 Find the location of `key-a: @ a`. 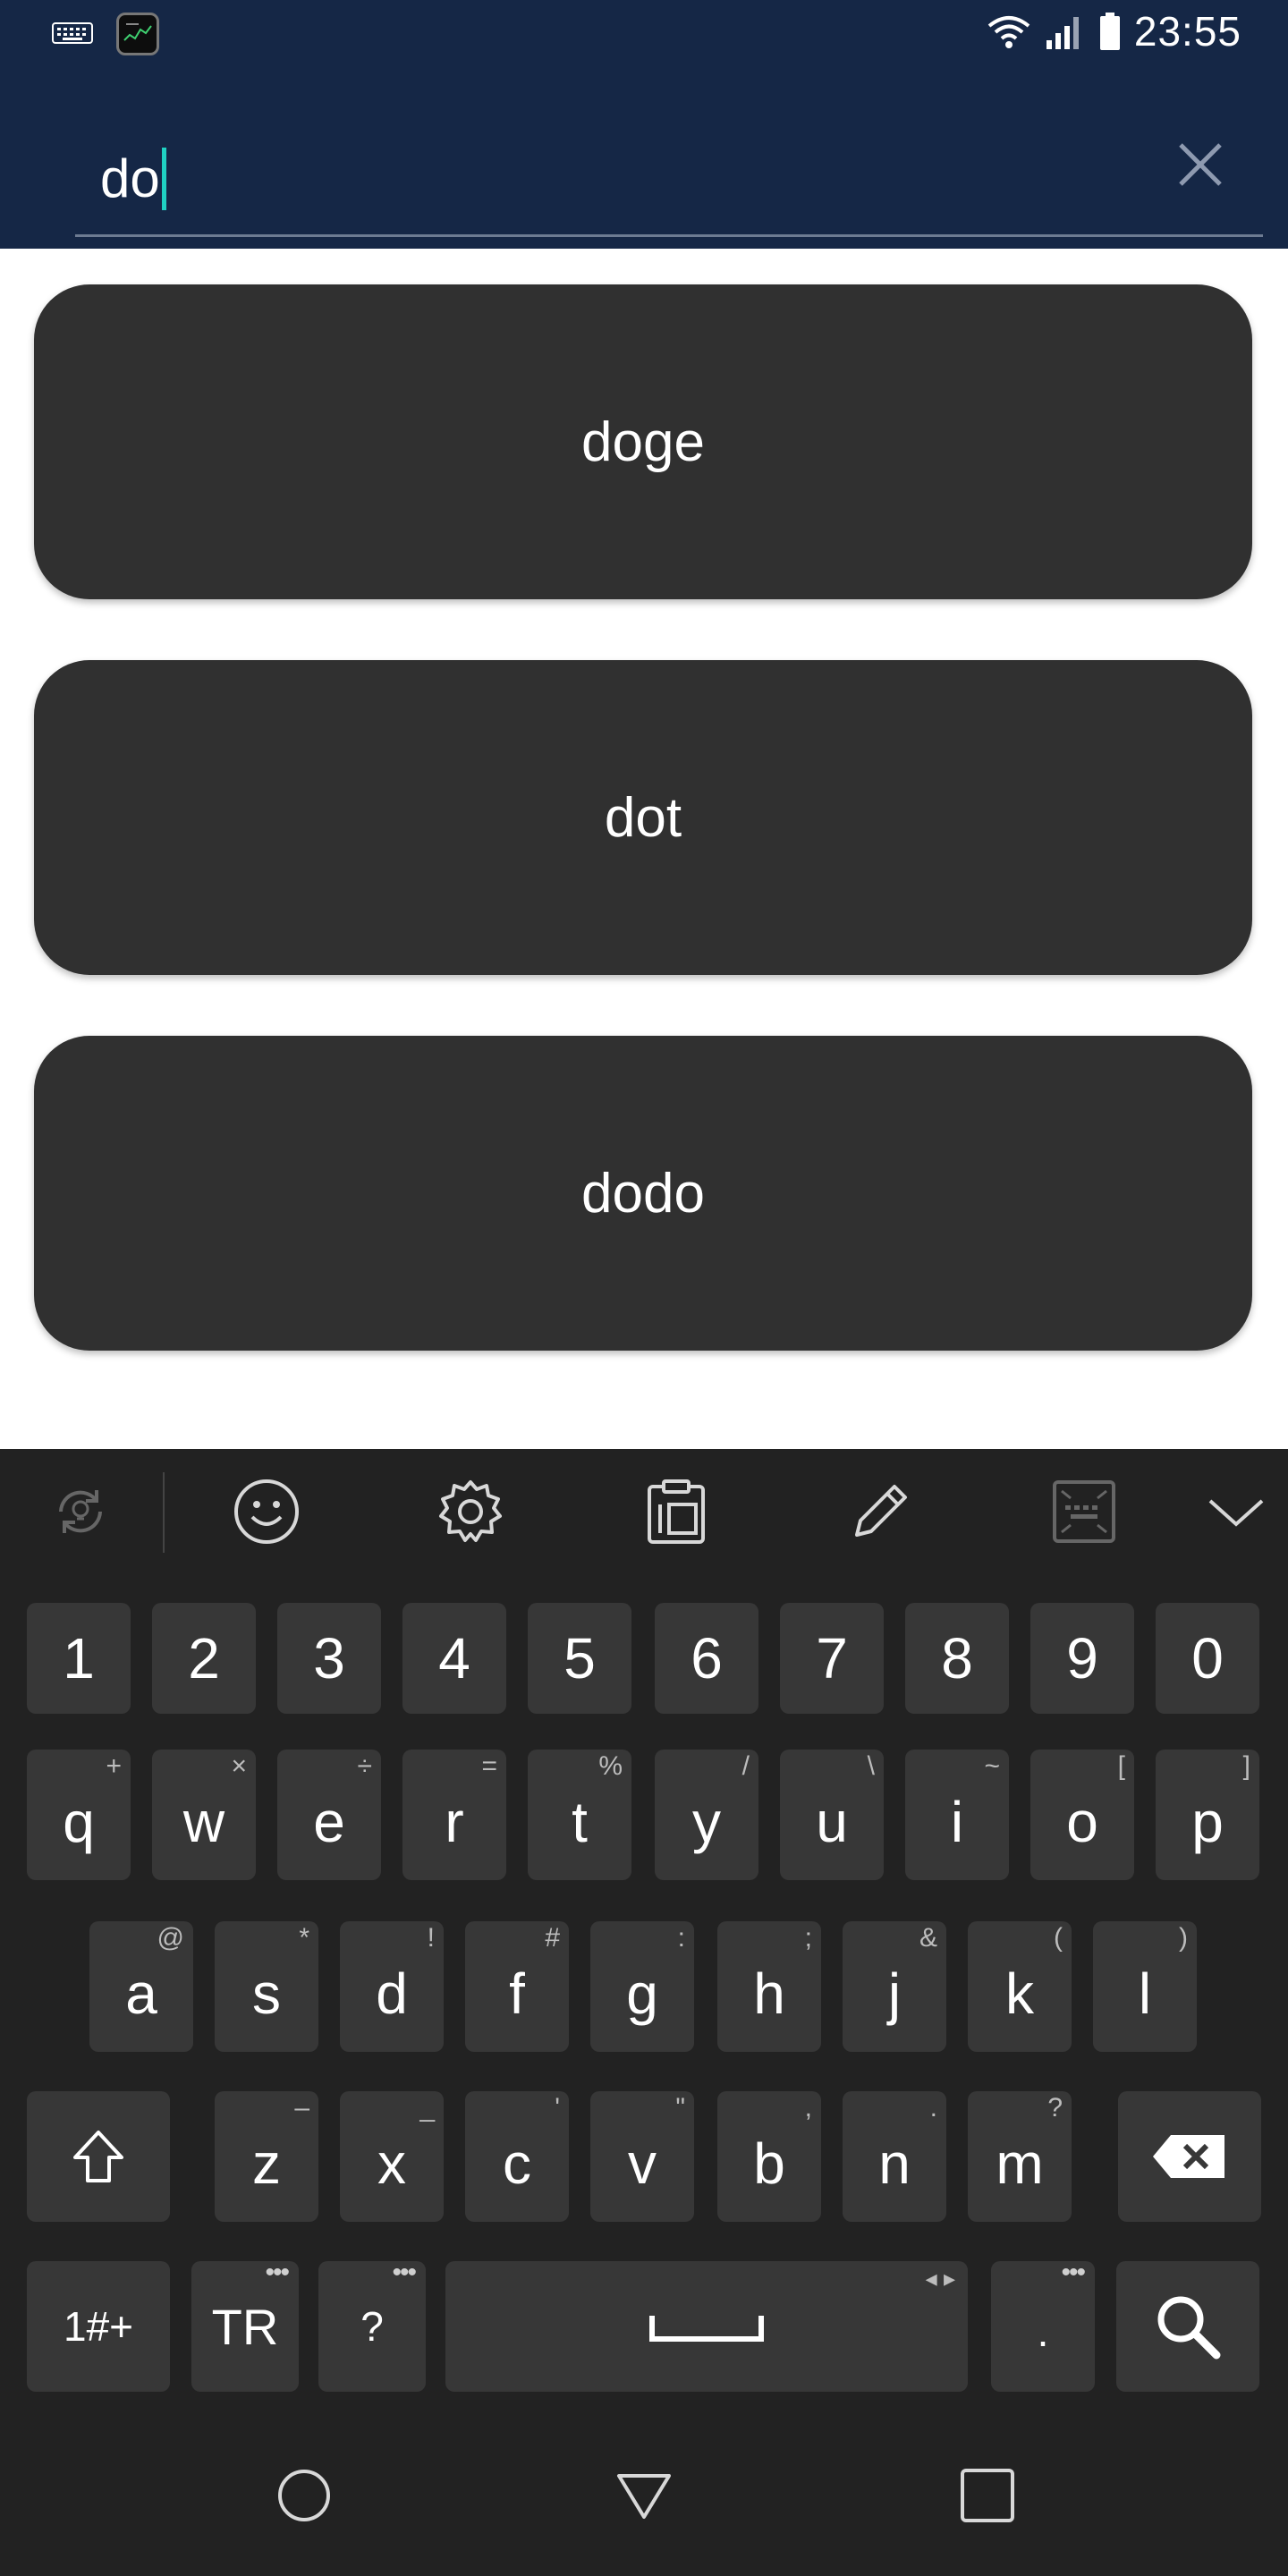

key-a: @ a is located at coordinates (141, 1986).